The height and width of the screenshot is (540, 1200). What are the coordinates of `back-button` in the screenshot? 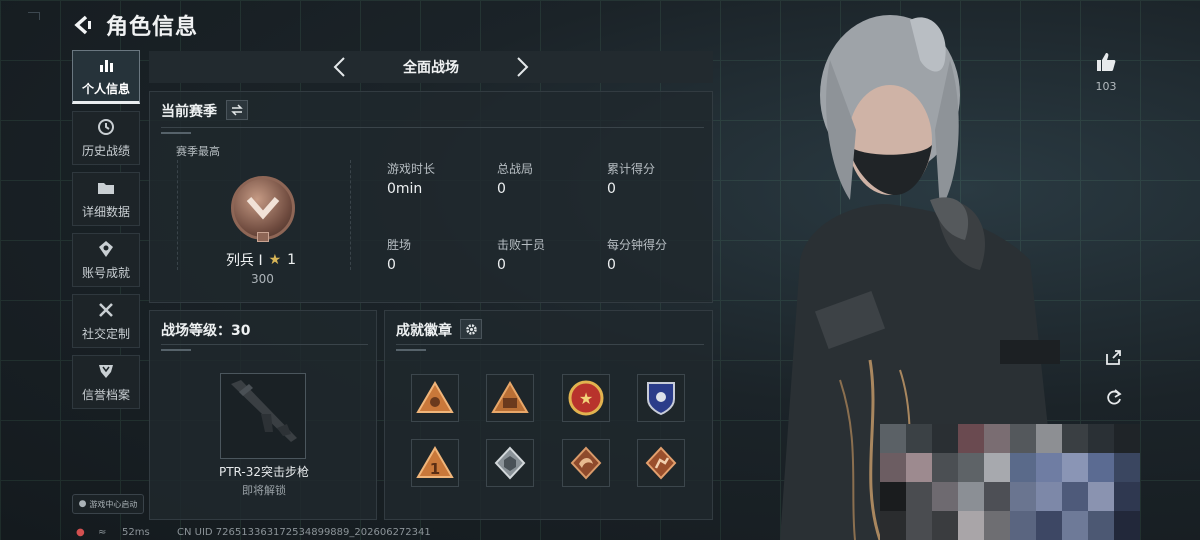 It's located at (83, 25).